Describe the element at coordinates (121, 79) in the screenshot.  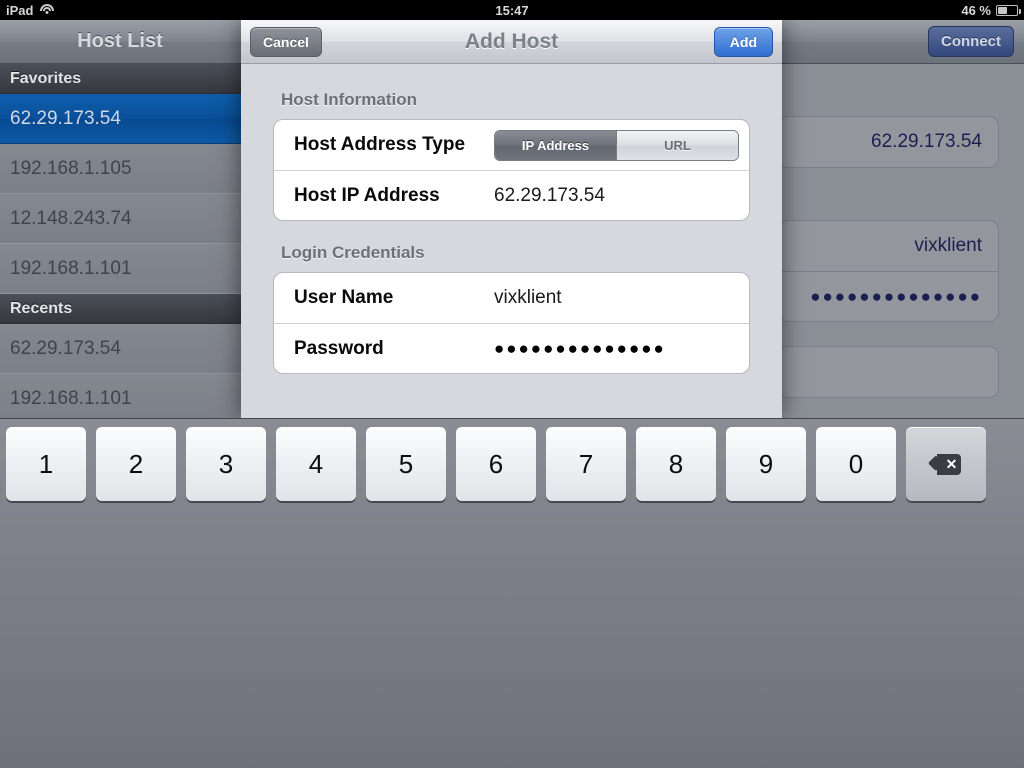
I see `list-section-header-favorites: Favorites` at that location.